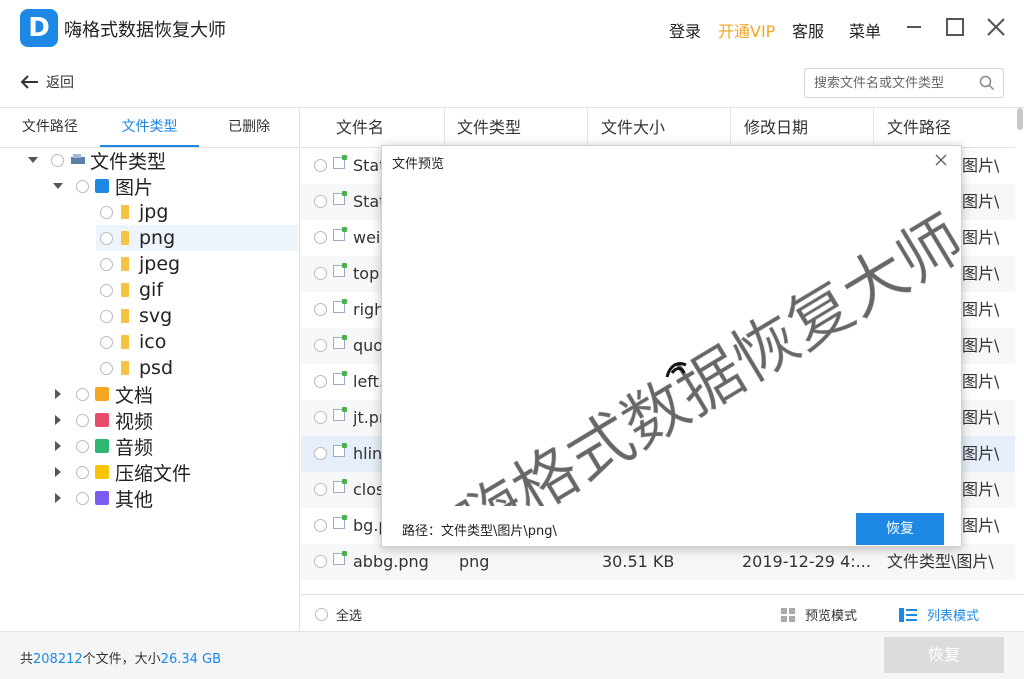 The width and height of the screenshot is (1024, 679). Describe the element at coordinates (134, 395) in the screenshot. I see `tree-label-docs: 文档` at that location.